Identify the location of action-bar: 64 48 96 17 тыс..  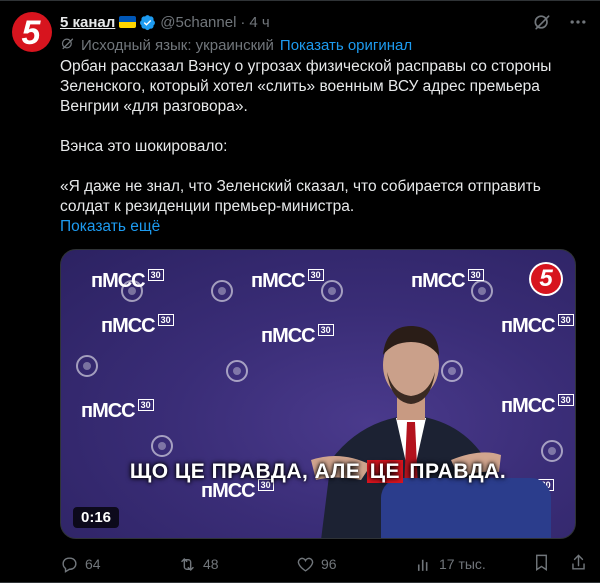
(324, 564).